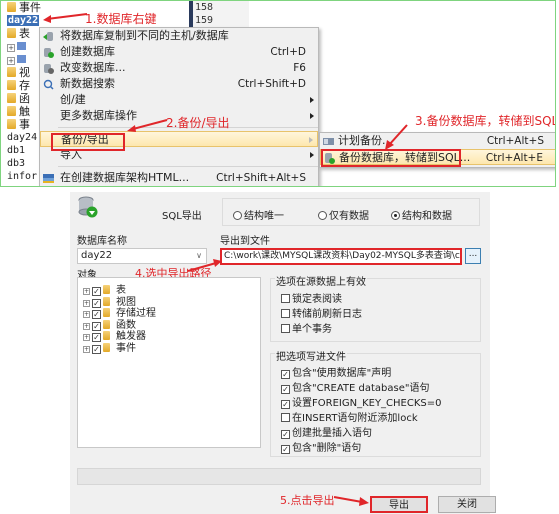 The image size is (559, 514). What do you see at coordinates (179, 68) in the screenshot?
I see `menu-item-alter-db: 改变数据库... F6` at bounding box center [179, 68].